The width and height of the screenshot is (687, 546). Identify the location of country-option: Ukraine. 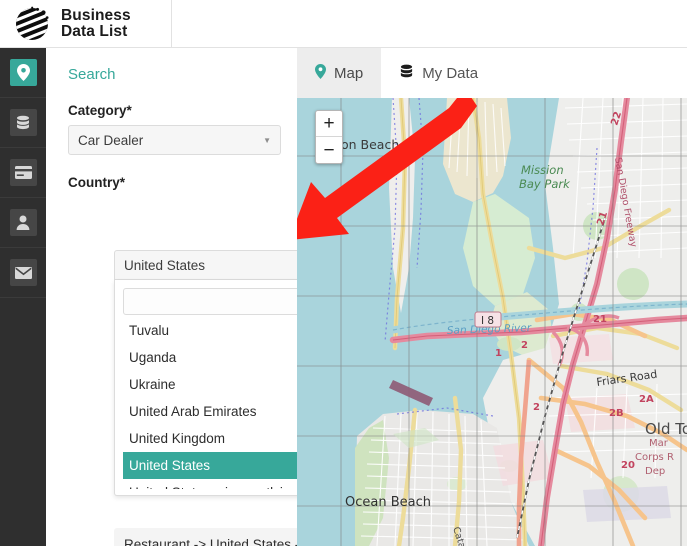
(210, 384).